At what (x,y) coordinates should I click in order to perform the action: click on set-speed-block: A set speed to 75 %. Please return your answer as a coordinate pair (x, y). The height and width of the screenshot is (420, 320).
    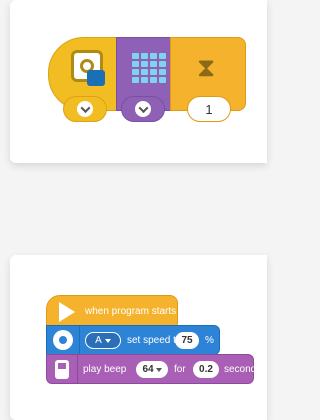
    Looking at the image, I should click on (133, 340).